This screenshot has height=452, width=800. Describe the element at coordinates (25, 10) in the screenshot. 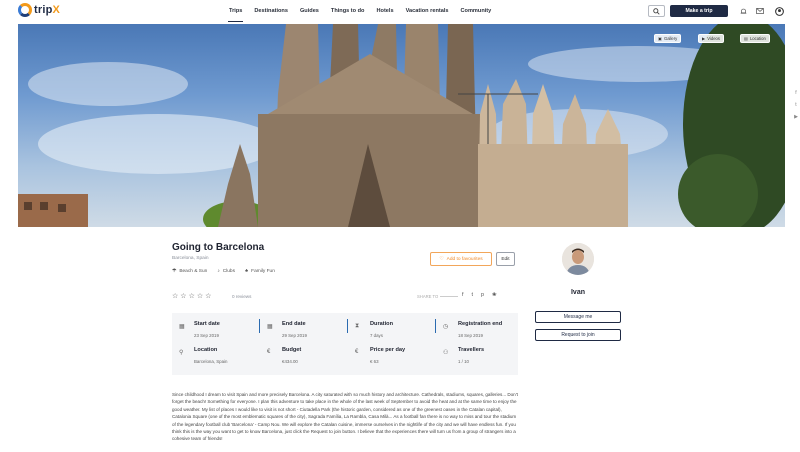

I see `logo-mark-icon` at that location.